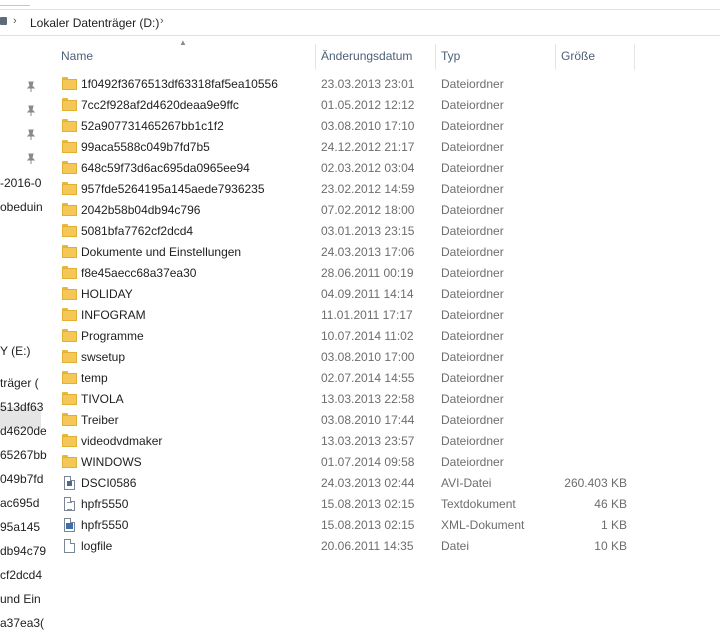 The width and height of the screenshot is (720, 637). I want to click on file-date: 23.03.2013 23:01, so click(368, 84).